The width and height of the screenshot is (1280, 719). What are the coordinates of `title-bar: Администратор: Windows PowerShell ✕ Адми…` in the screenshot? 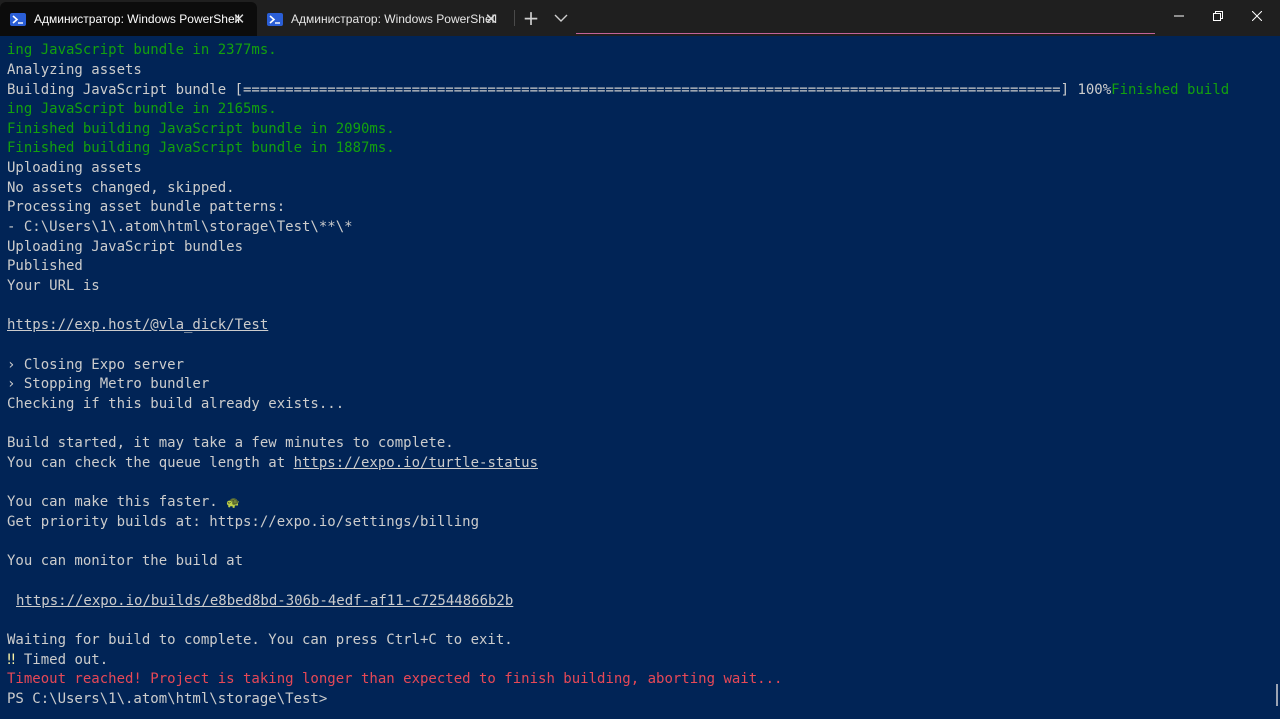 It's located at (640, 18).